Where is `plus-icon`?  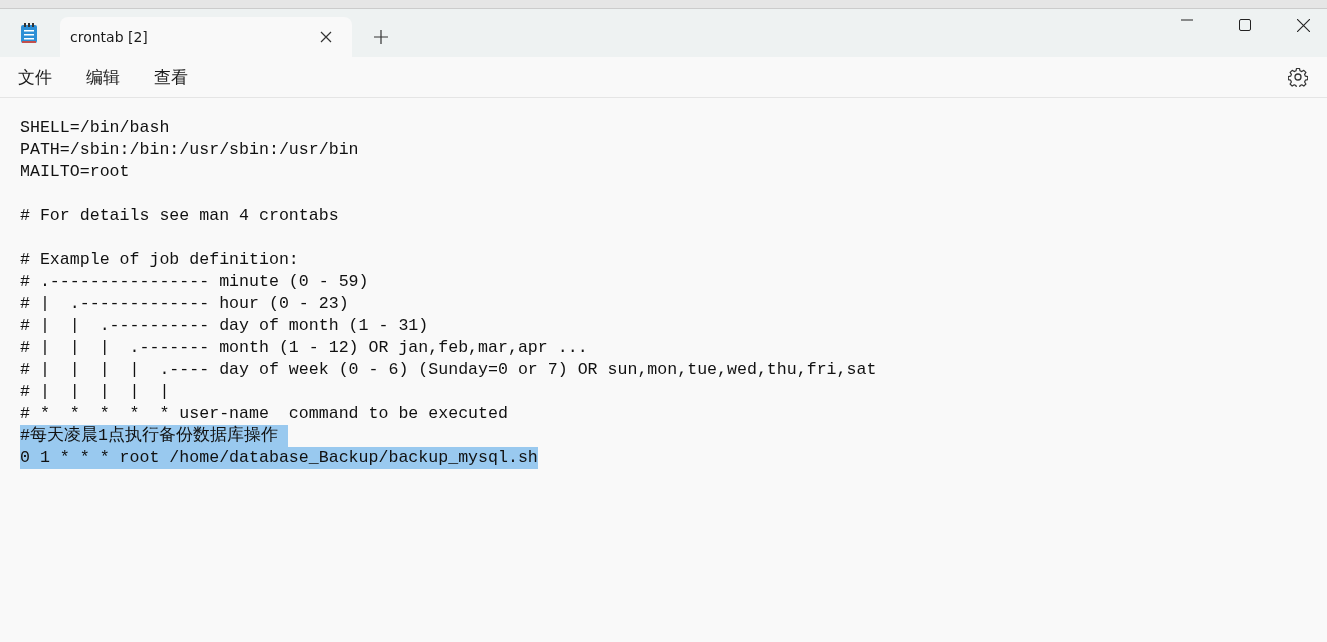 plus-icon is located at coordinates (381, 37).